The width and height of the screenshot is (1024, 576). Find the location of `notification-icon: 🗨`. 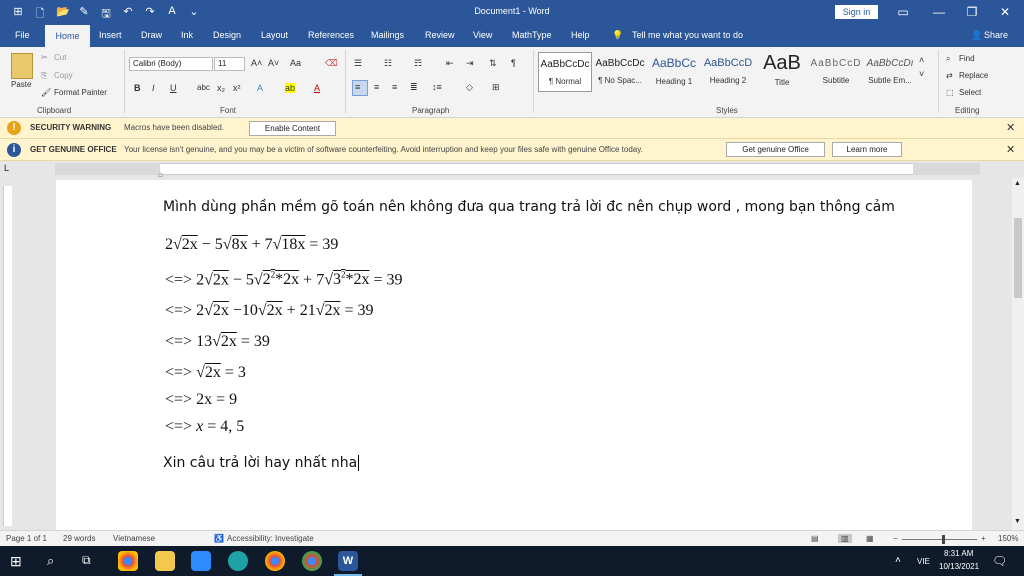

notification-icon: 🗨 is located at coordinates (999, 561).